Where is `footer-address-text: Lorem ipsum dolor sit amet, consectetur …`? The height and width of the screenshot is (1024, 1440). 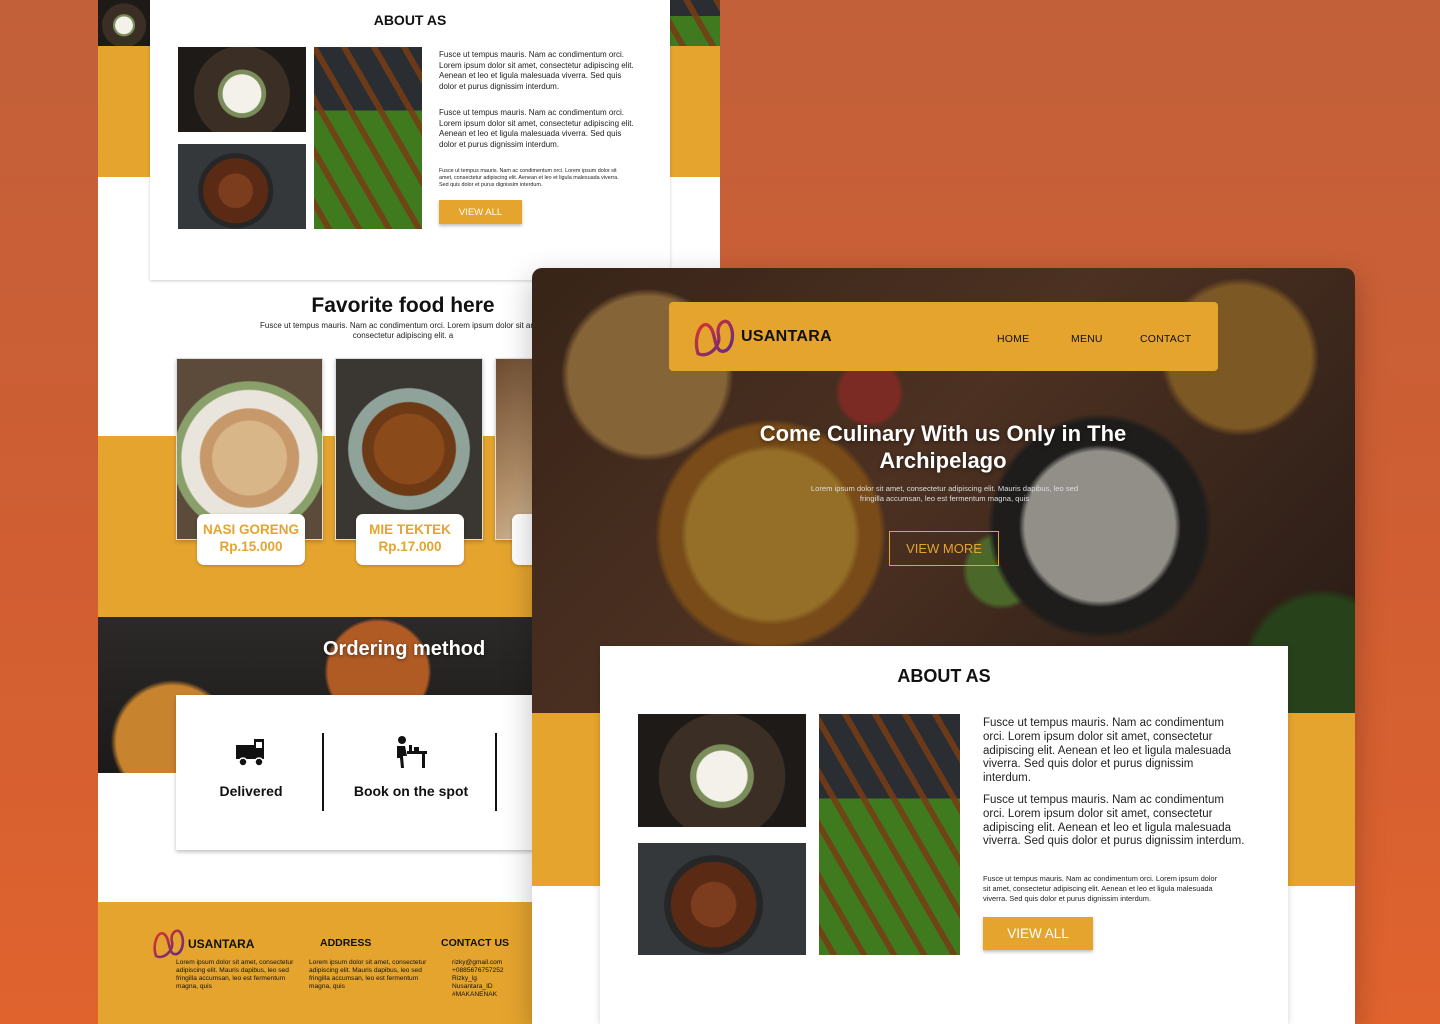
footer-address-text: Lorem ipsum dolor sit amet, consectetur … is located at coordinates (368, 974).